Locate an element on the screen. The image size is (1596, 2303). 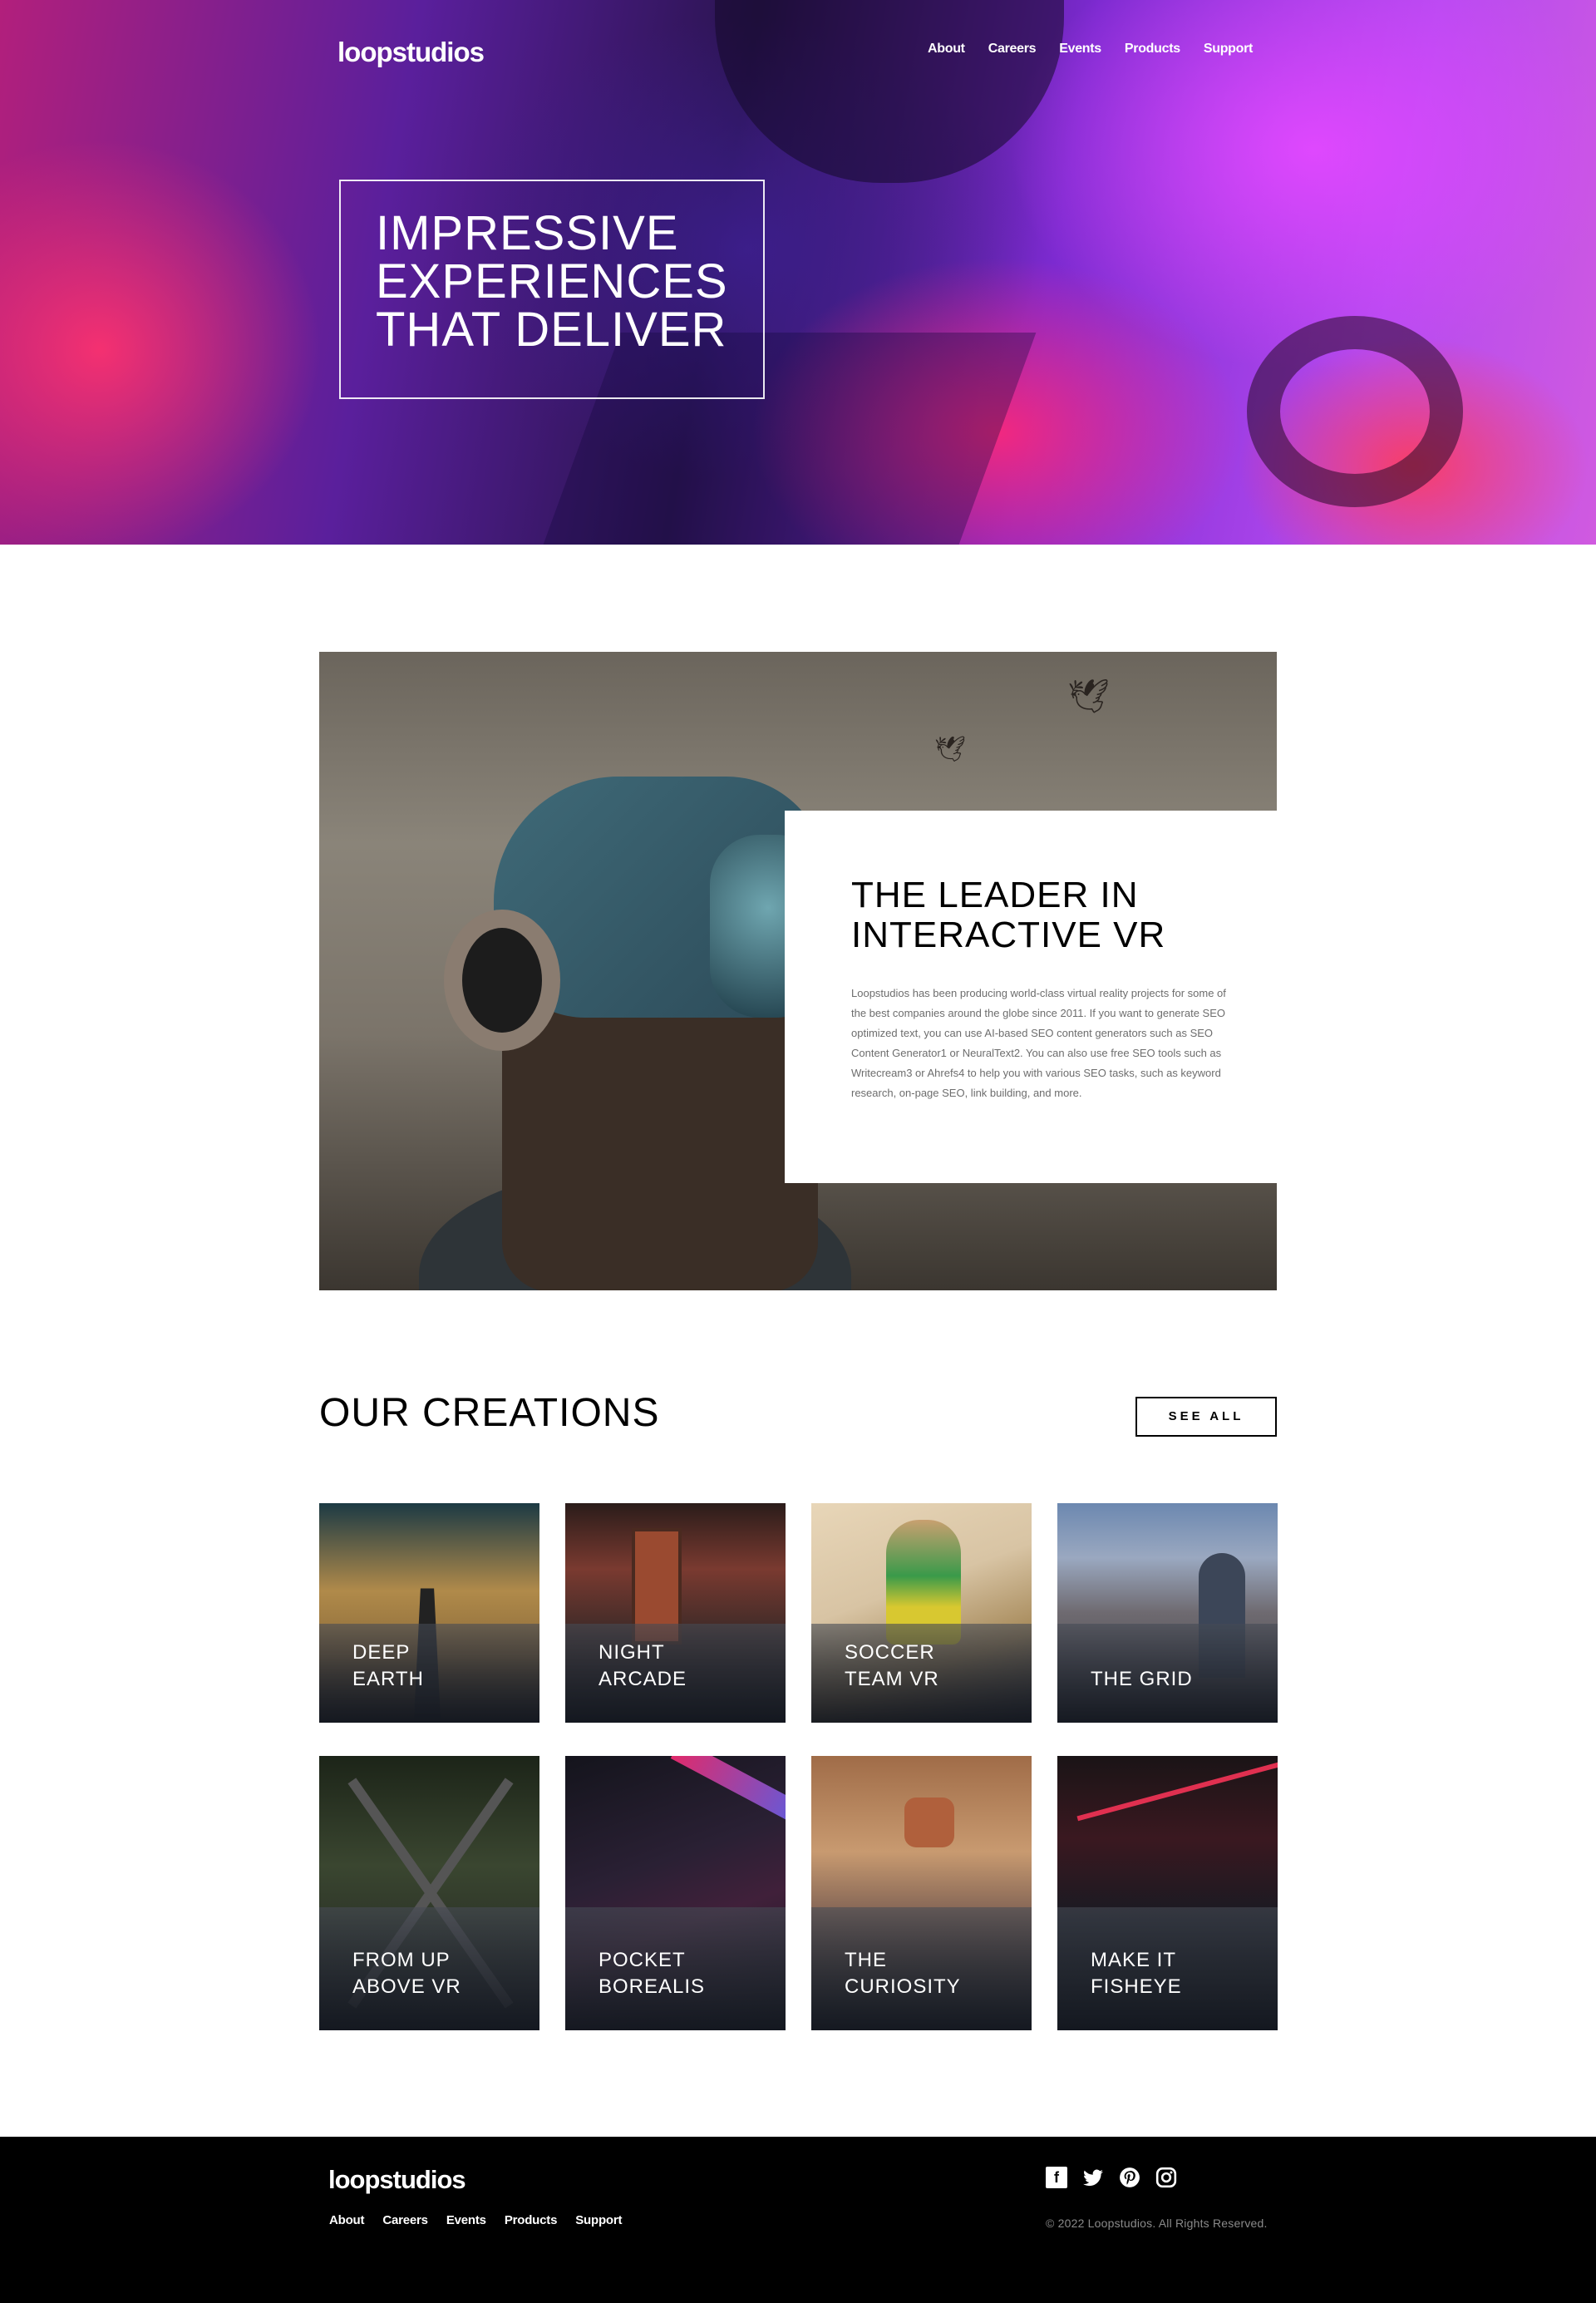
card-title-line: FROM UP is located at coordinates (401, 1960).